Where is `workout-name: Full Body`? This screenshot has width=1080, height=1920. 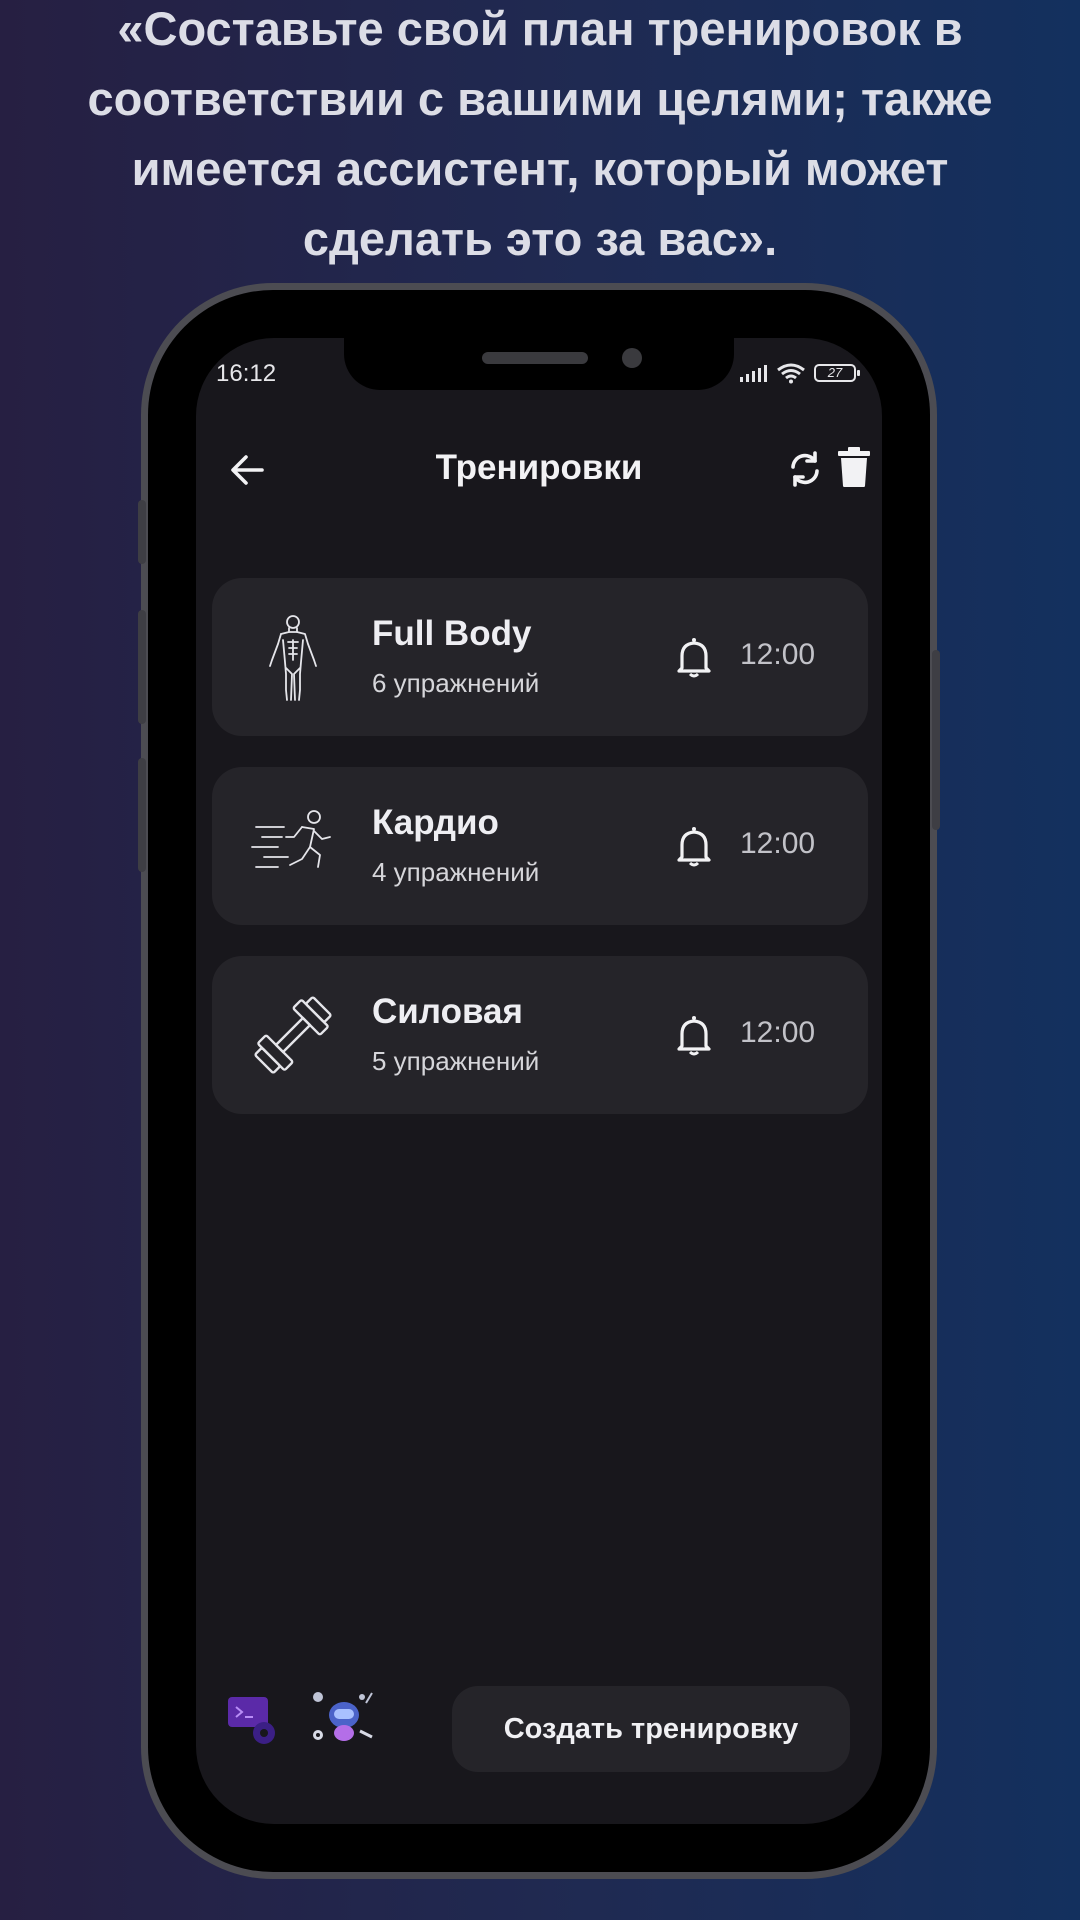
workout-name: Full Body is located at coordinates (452, 633).